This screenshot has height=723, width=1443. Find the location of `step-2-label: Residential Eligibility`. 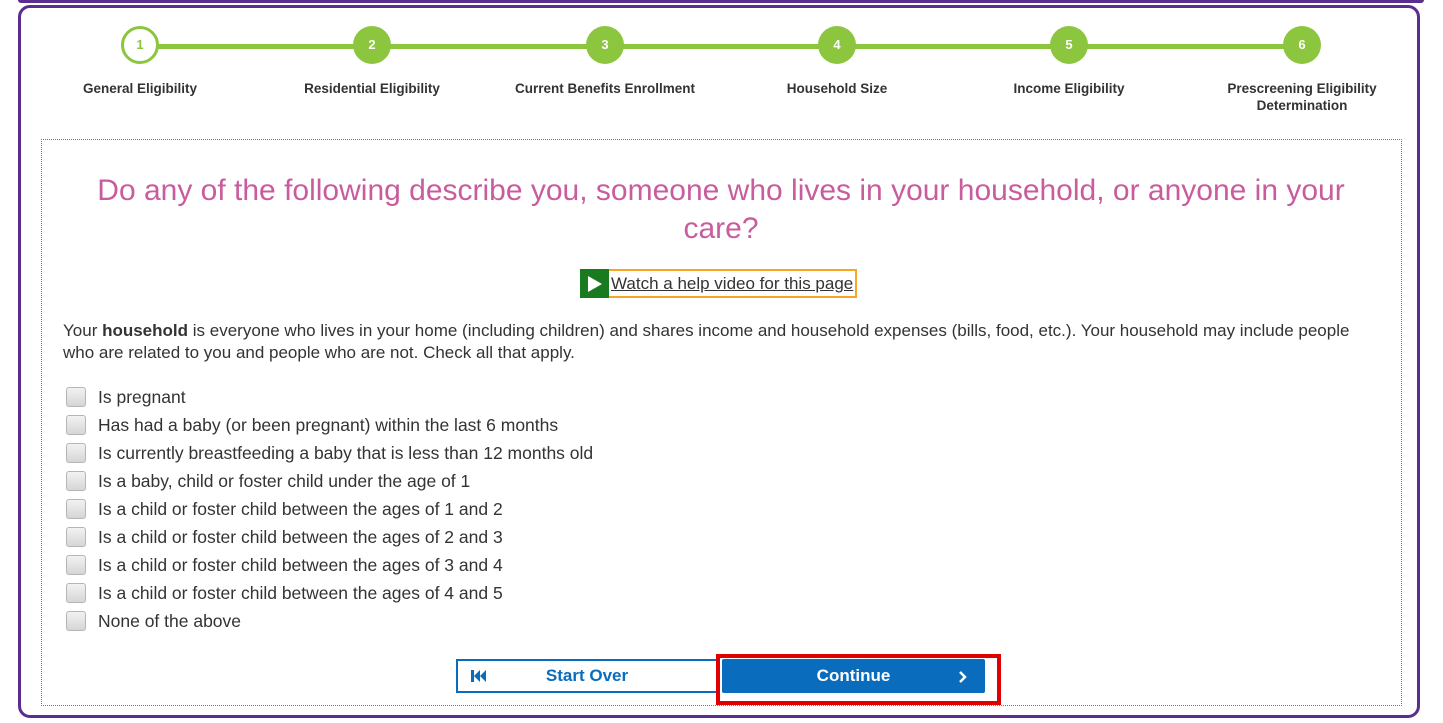

step-2-label: Residential Eligibility is located at coordinates (372, 88).